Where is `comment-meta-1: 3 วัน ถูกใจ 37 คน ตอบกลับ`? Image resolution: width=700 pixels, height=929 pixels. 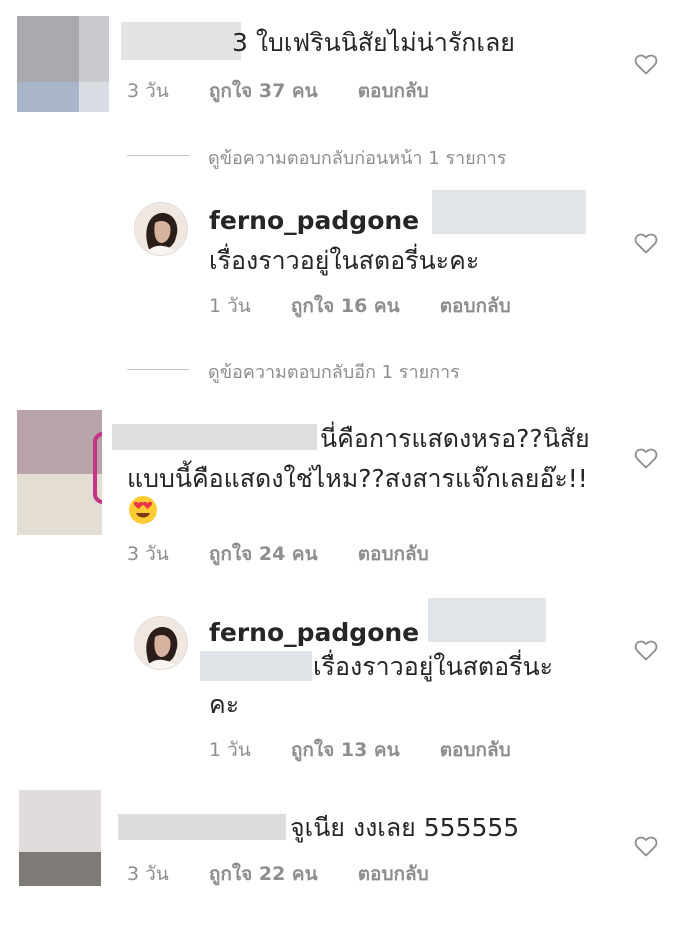 comment-meta-1: 3 วัน ถูกใจ 37 คน ตอบกลับ is located at coordinates (278, 91).